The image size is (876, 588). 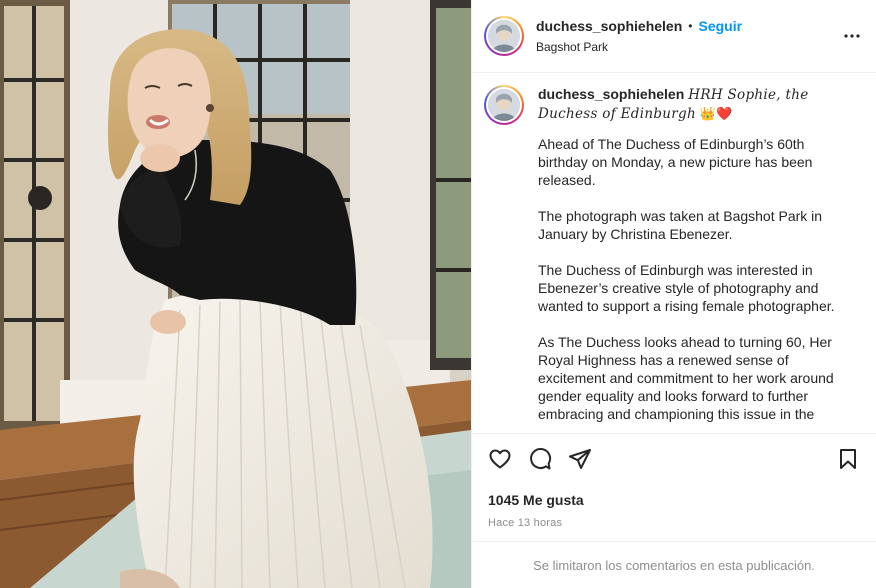 What do you see at coordinates (611, 94) in the screenshot?
I see `caption-username: duchess_sophiehelen` at bounding box center [611, 94].